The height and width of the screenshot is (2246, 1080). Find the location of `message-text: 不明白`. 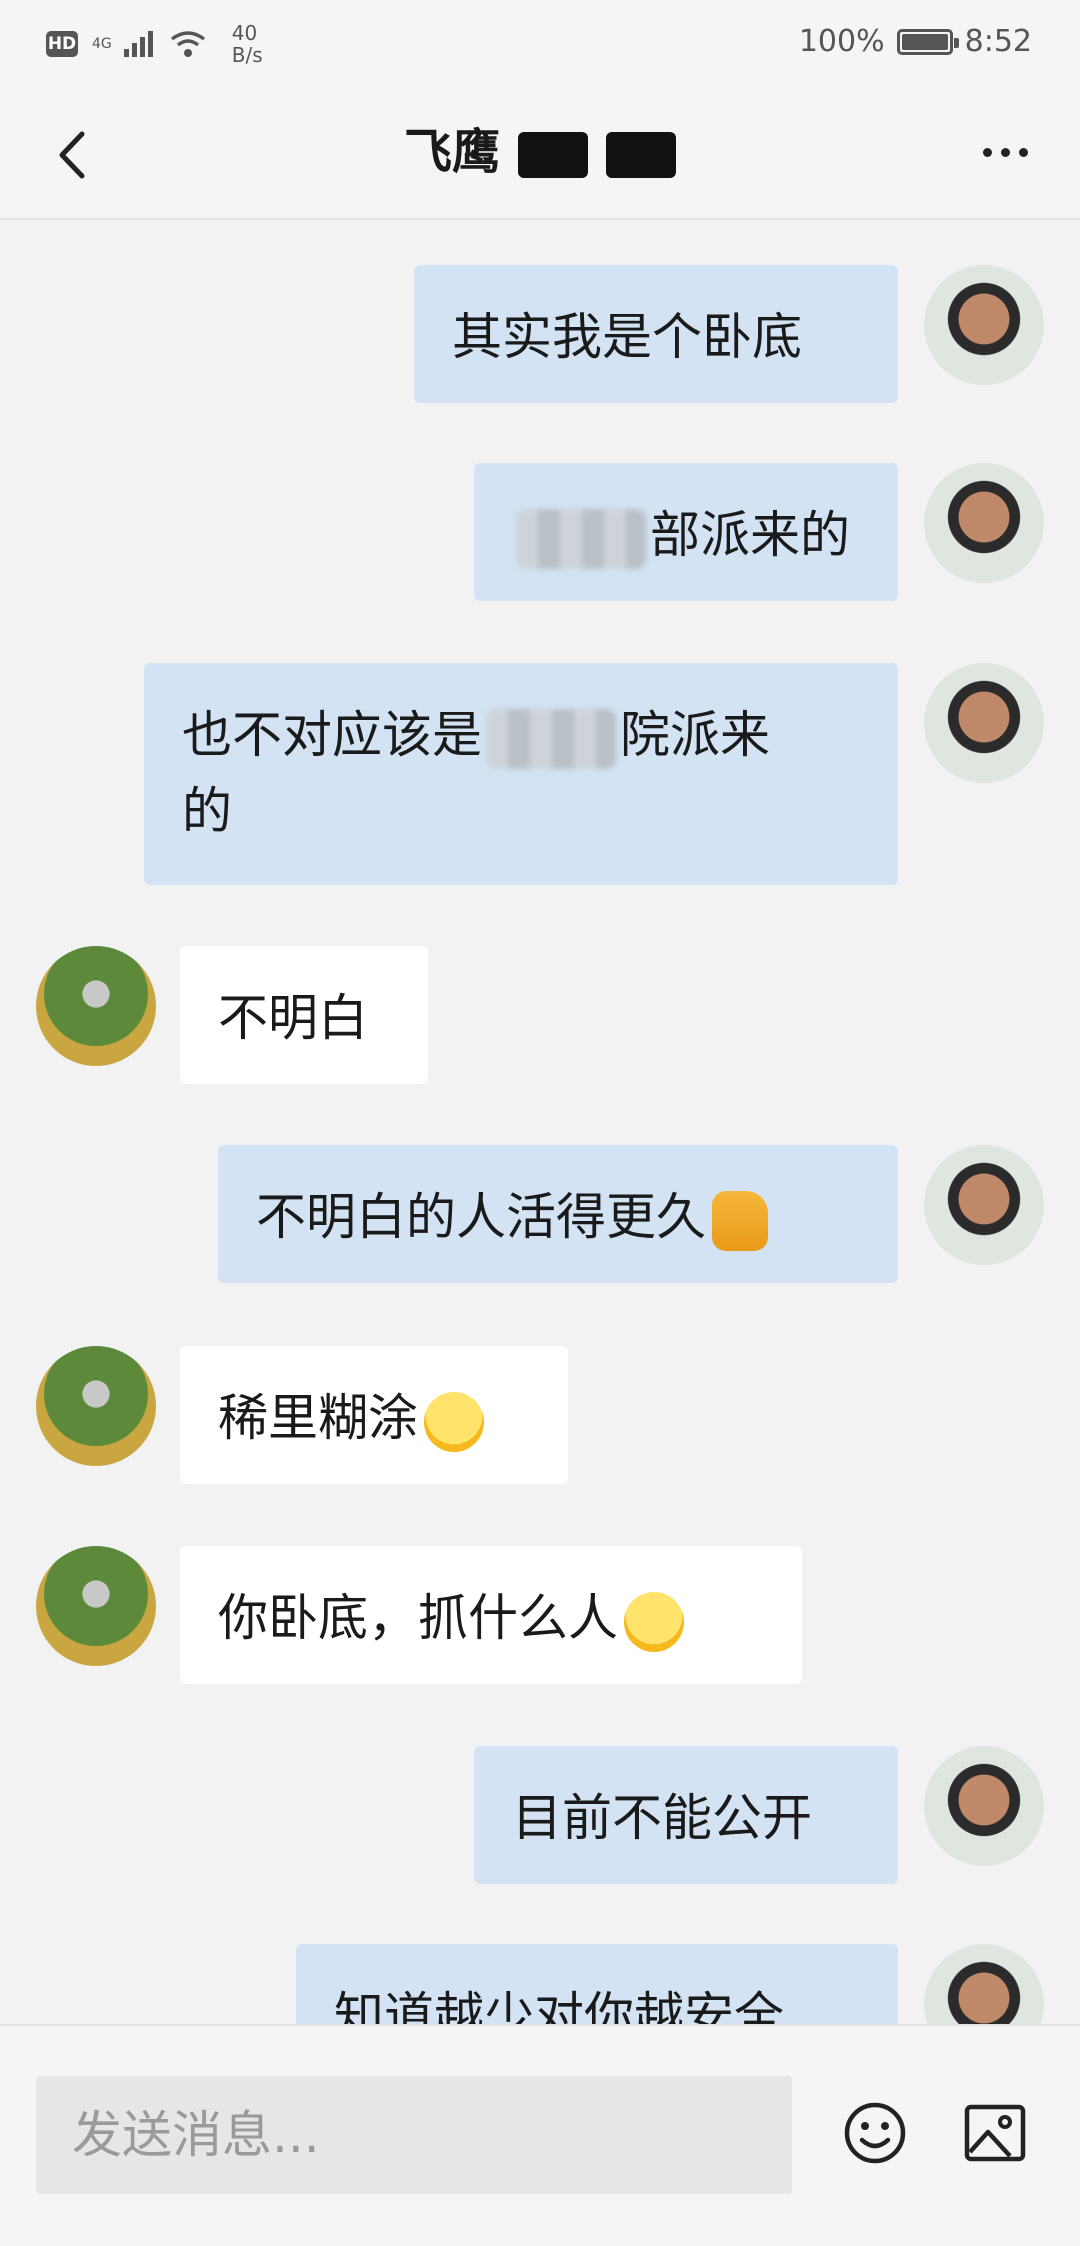

message-text: 不明白 is located at coordinates (293, 1018).